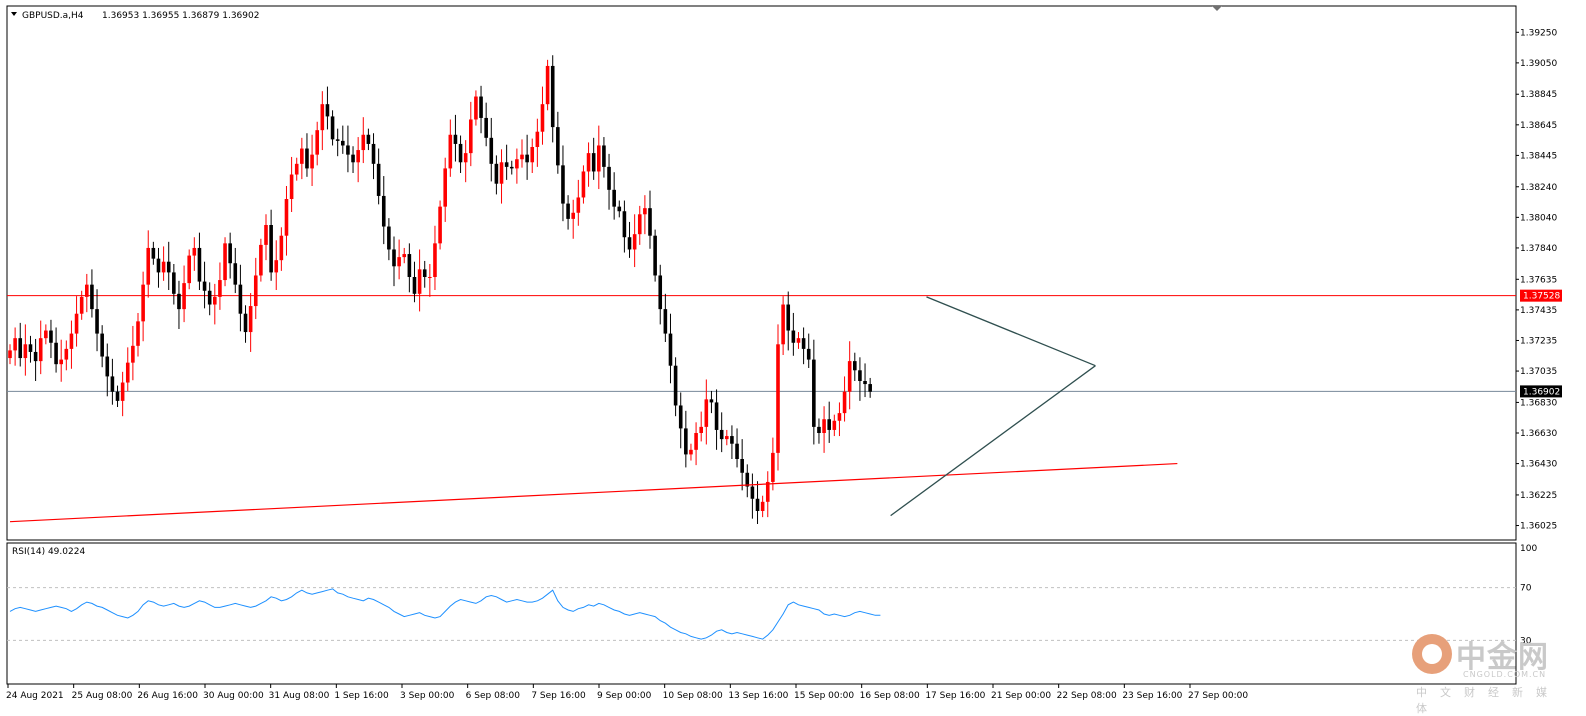 This screenshot has height=716, width=1586. I want to click on price-tick-label: 1.38445, so click(1538, 156).